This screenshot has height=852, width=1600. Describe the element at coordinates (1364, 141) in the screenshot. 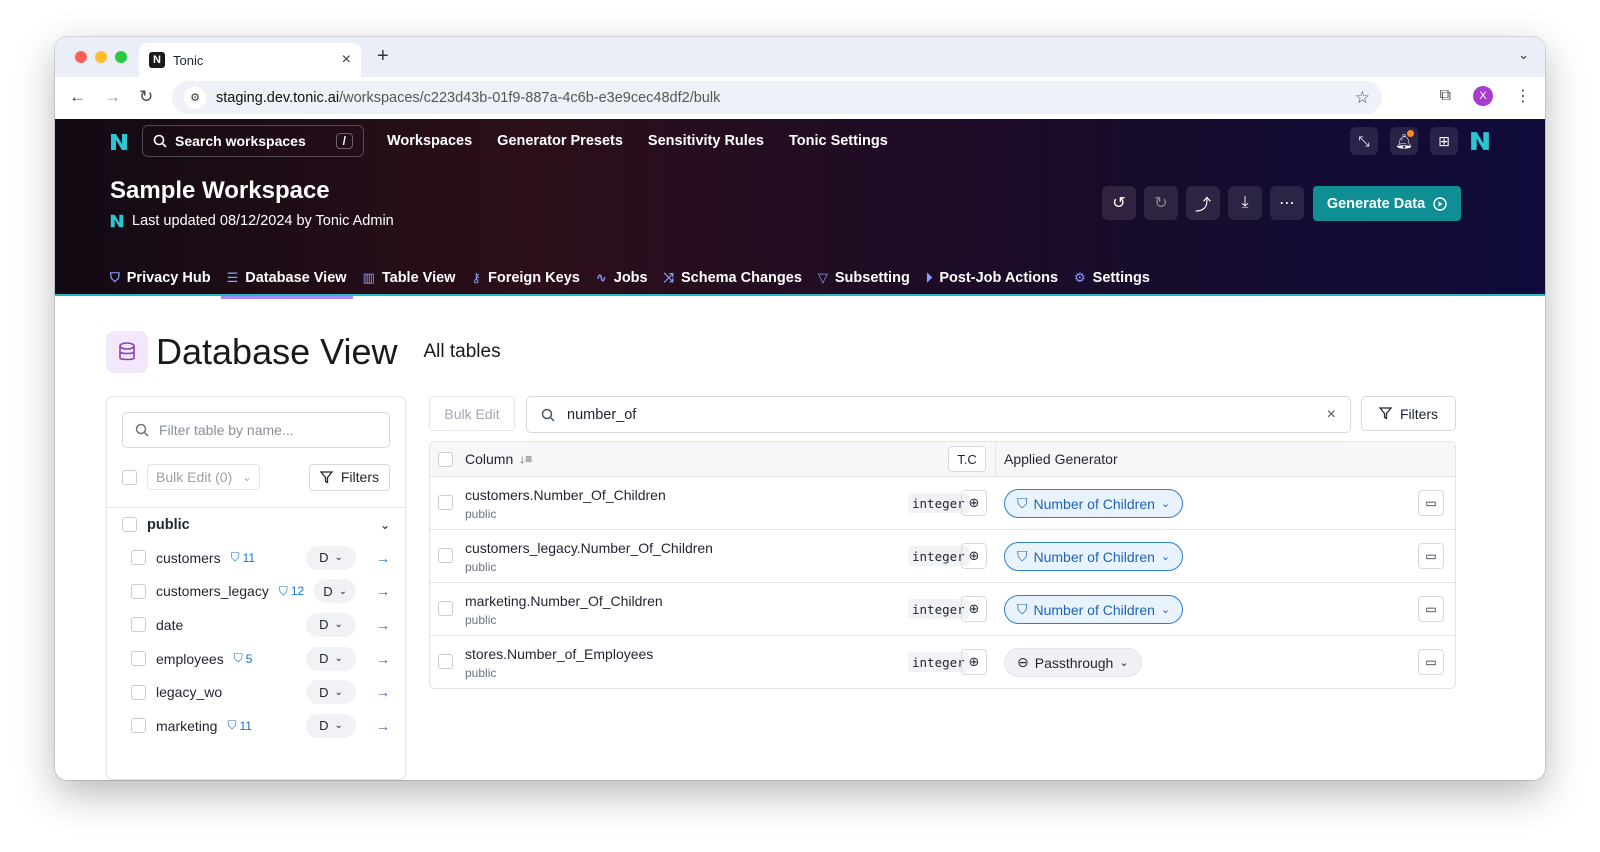

I see `collapse-icon: ⤡` at that location.